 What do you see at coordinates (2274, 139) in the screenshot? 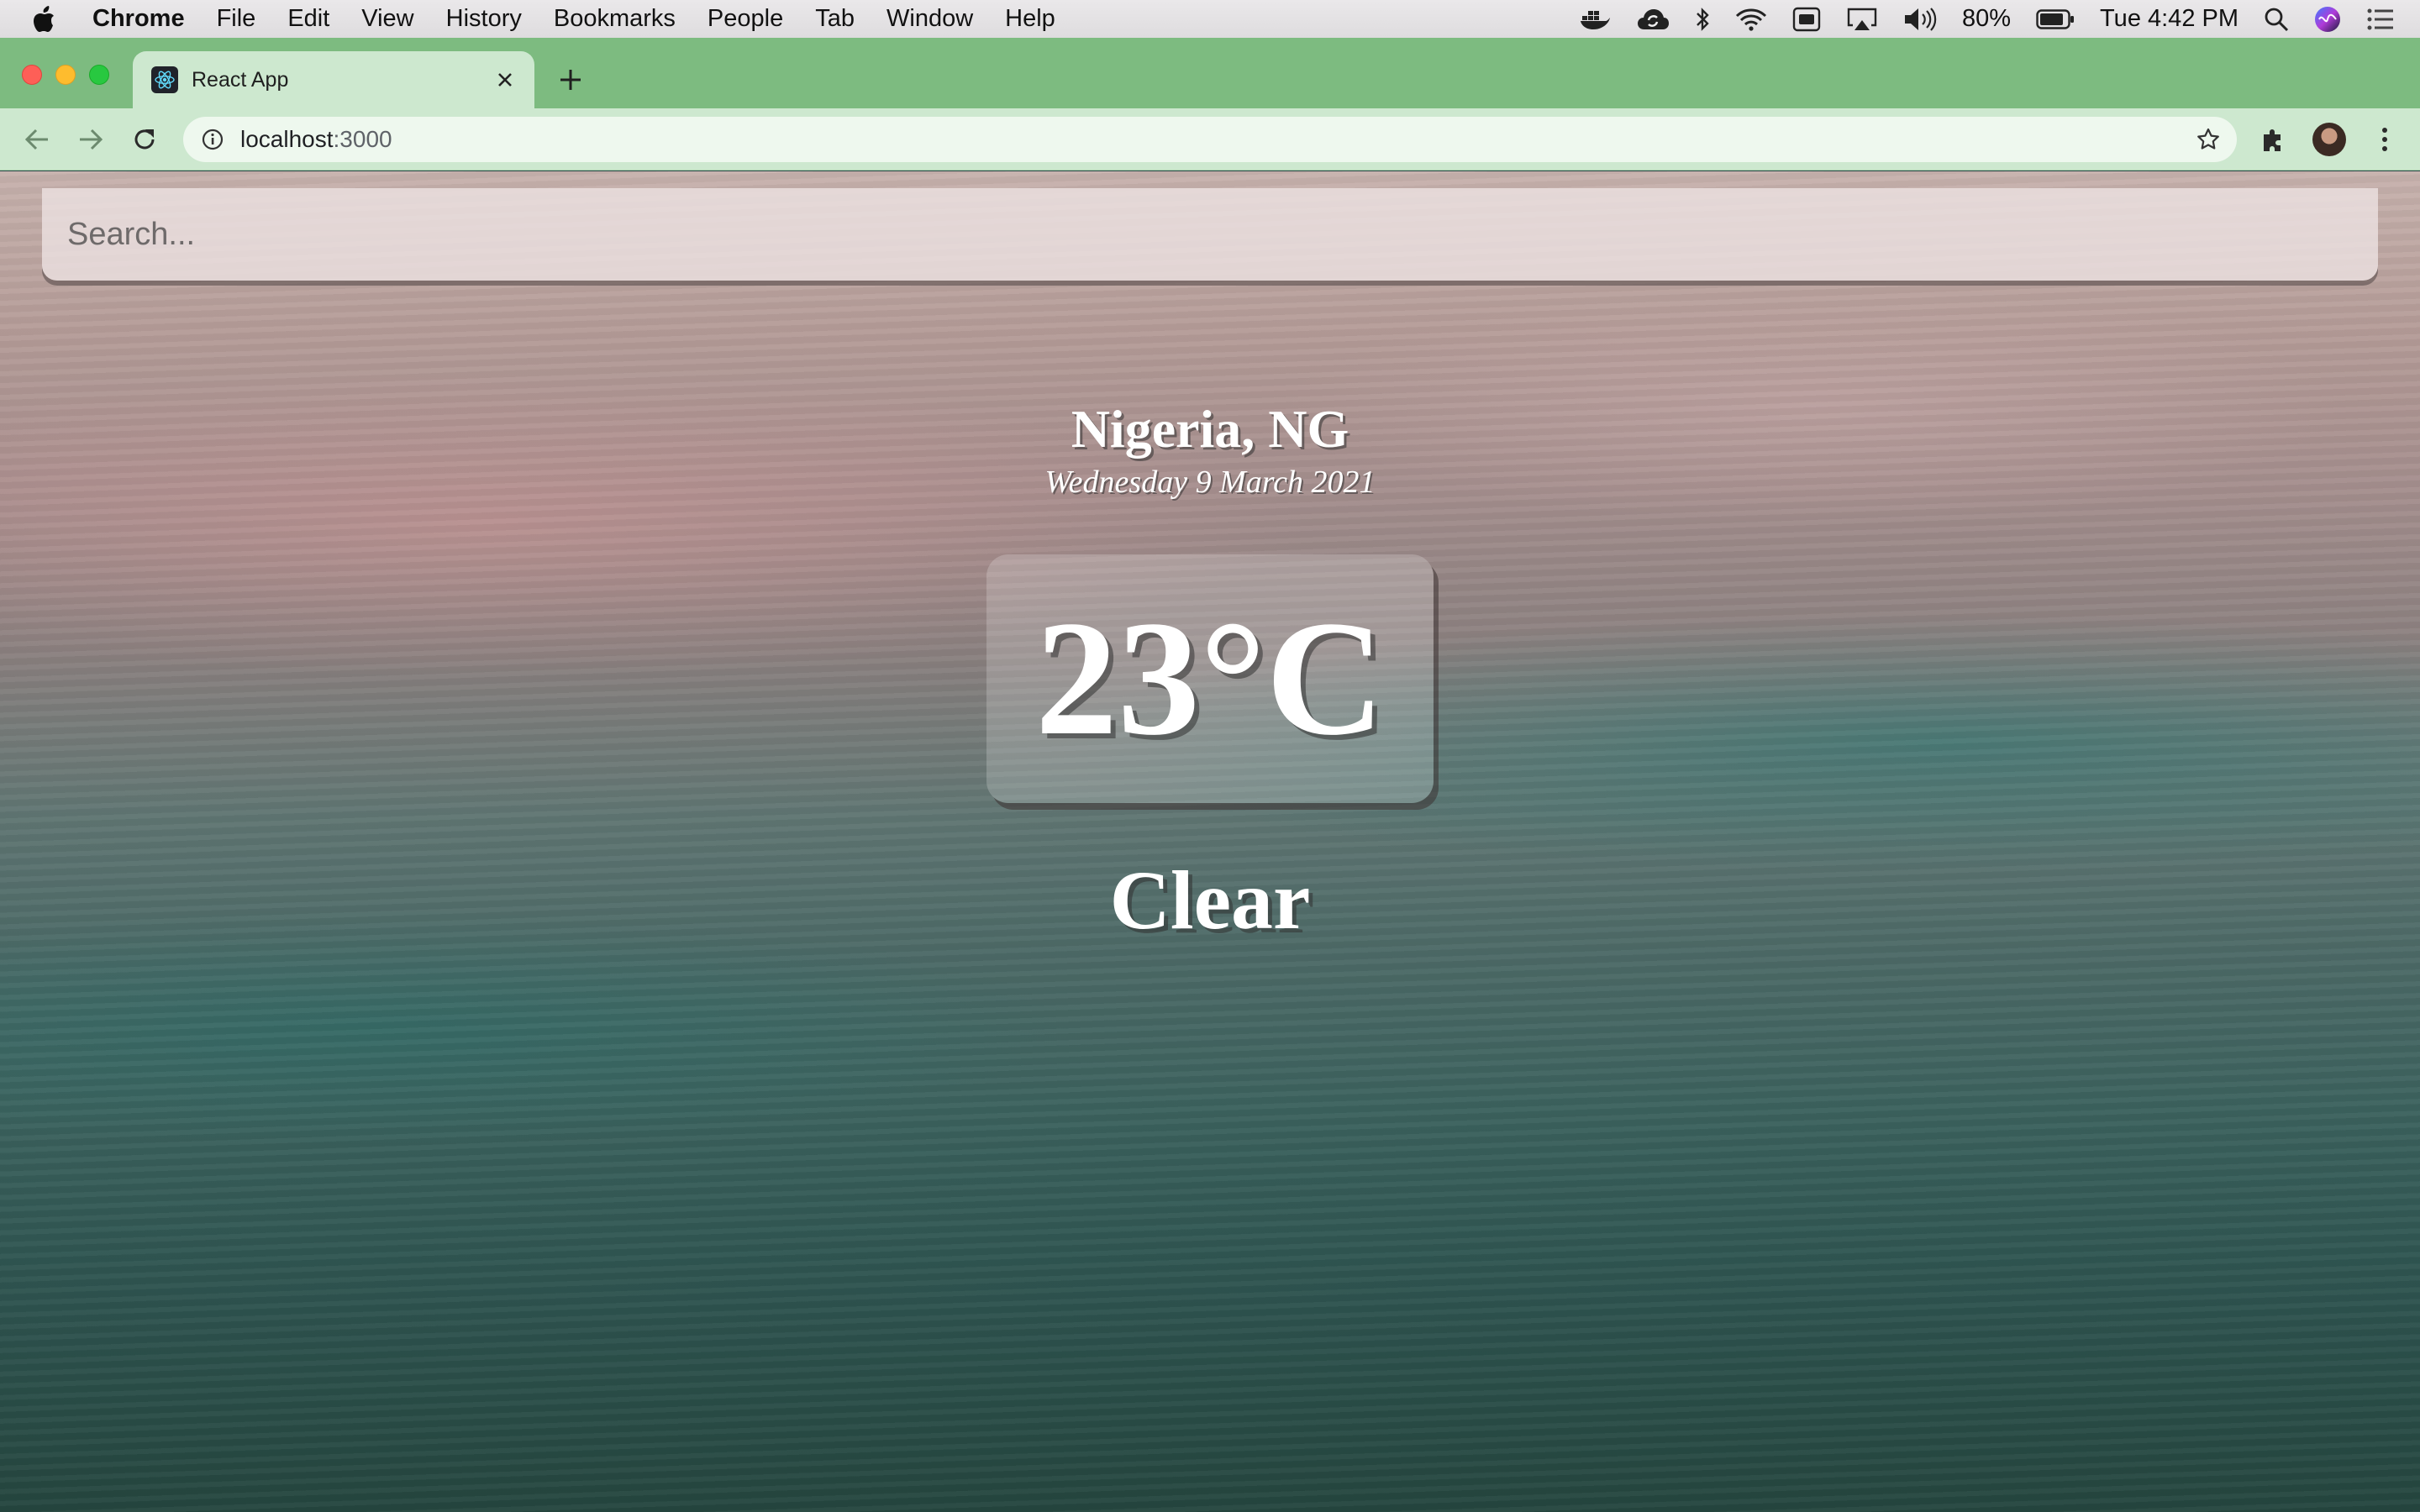
I see `extensions-puzzle-icon` at bounding box center [2274, 139].